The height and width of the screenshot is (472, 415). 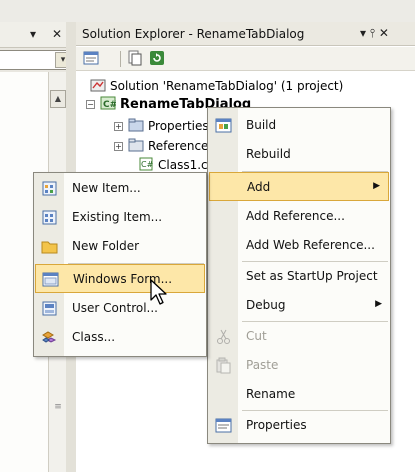 I want to click on menu-item-build: Build, so click(x=299, y=125).